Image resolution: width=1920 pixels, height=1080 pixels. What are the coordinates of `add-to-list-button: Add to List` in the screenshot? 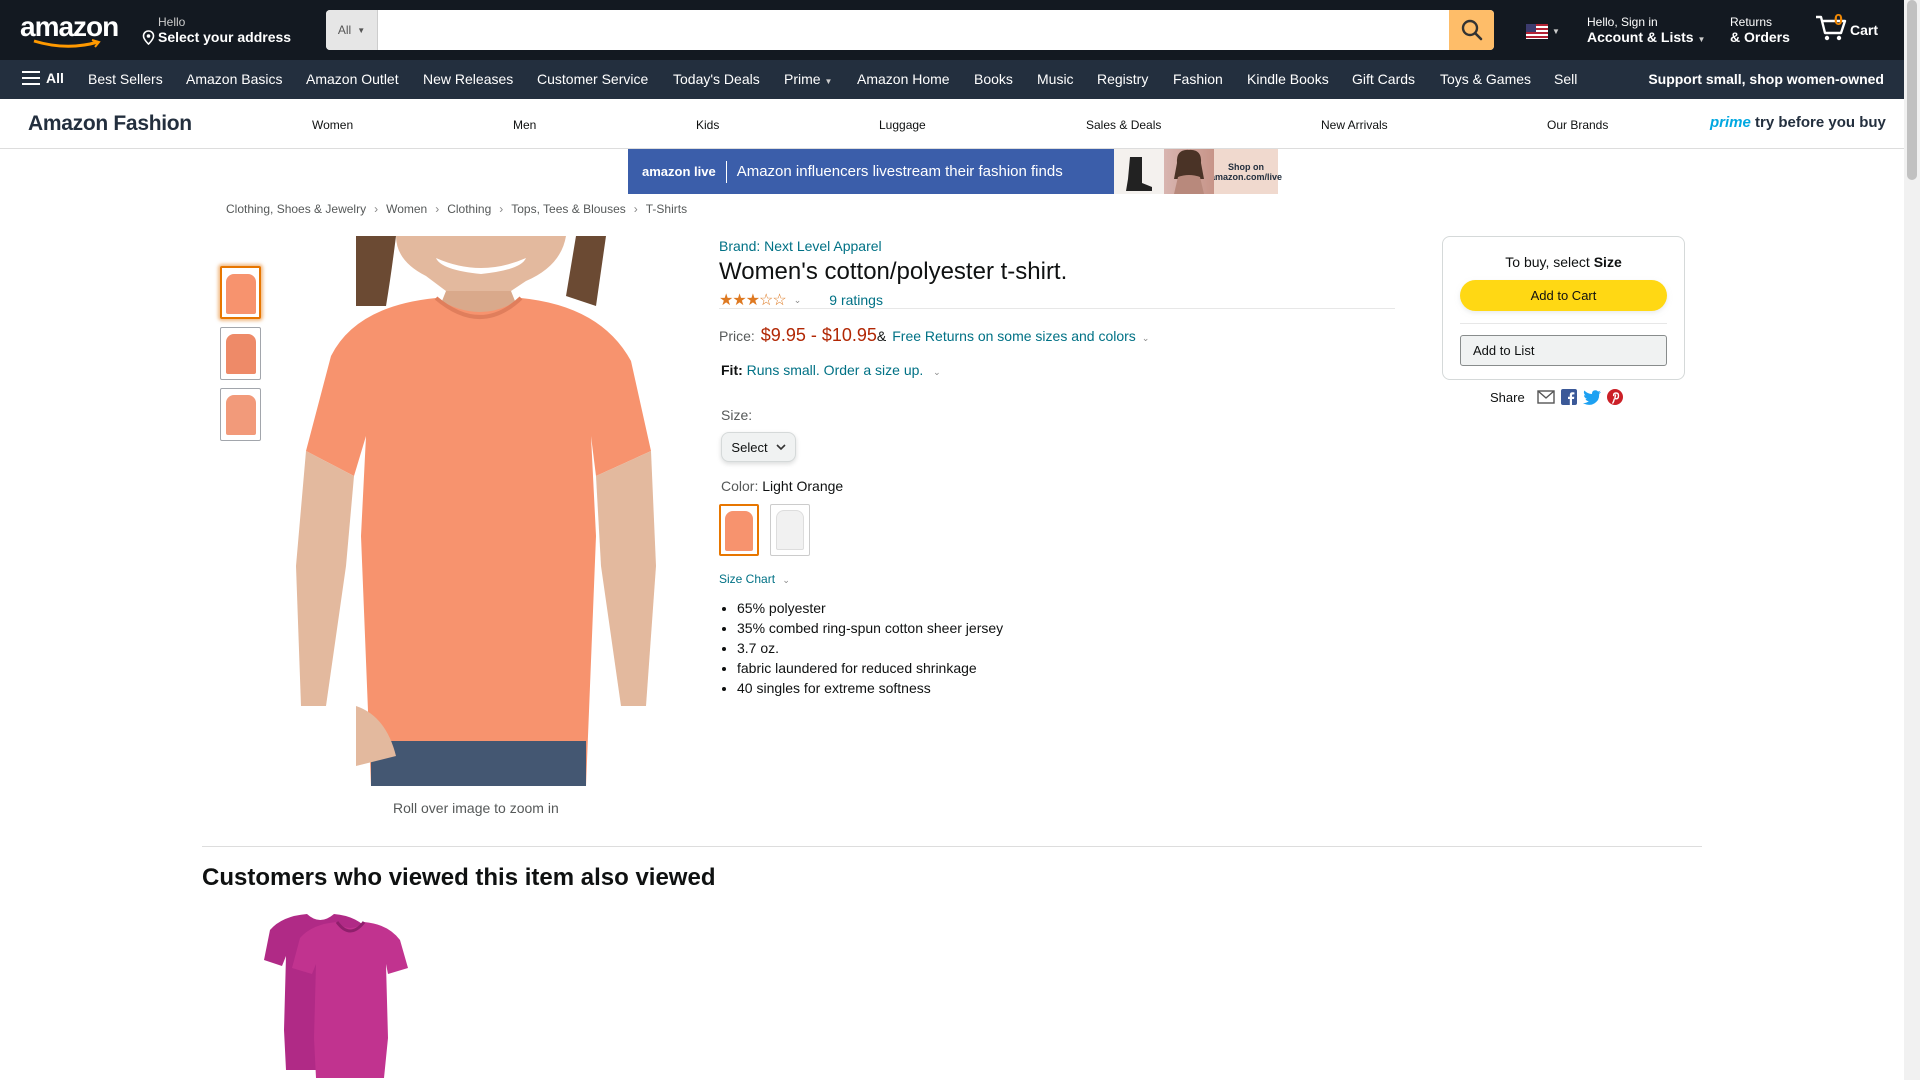 It's located at (1563, 350).